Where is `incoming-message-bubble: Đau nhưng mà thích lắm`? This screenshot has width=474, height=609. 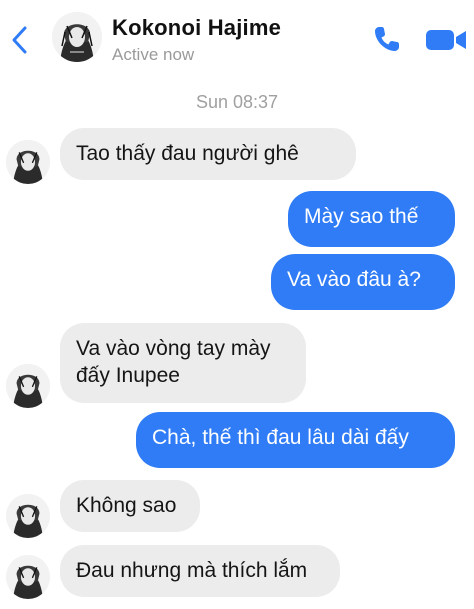
incoming-message-bubble: Đau nhưng mà thích lắm is located at coordinates (200, 571).